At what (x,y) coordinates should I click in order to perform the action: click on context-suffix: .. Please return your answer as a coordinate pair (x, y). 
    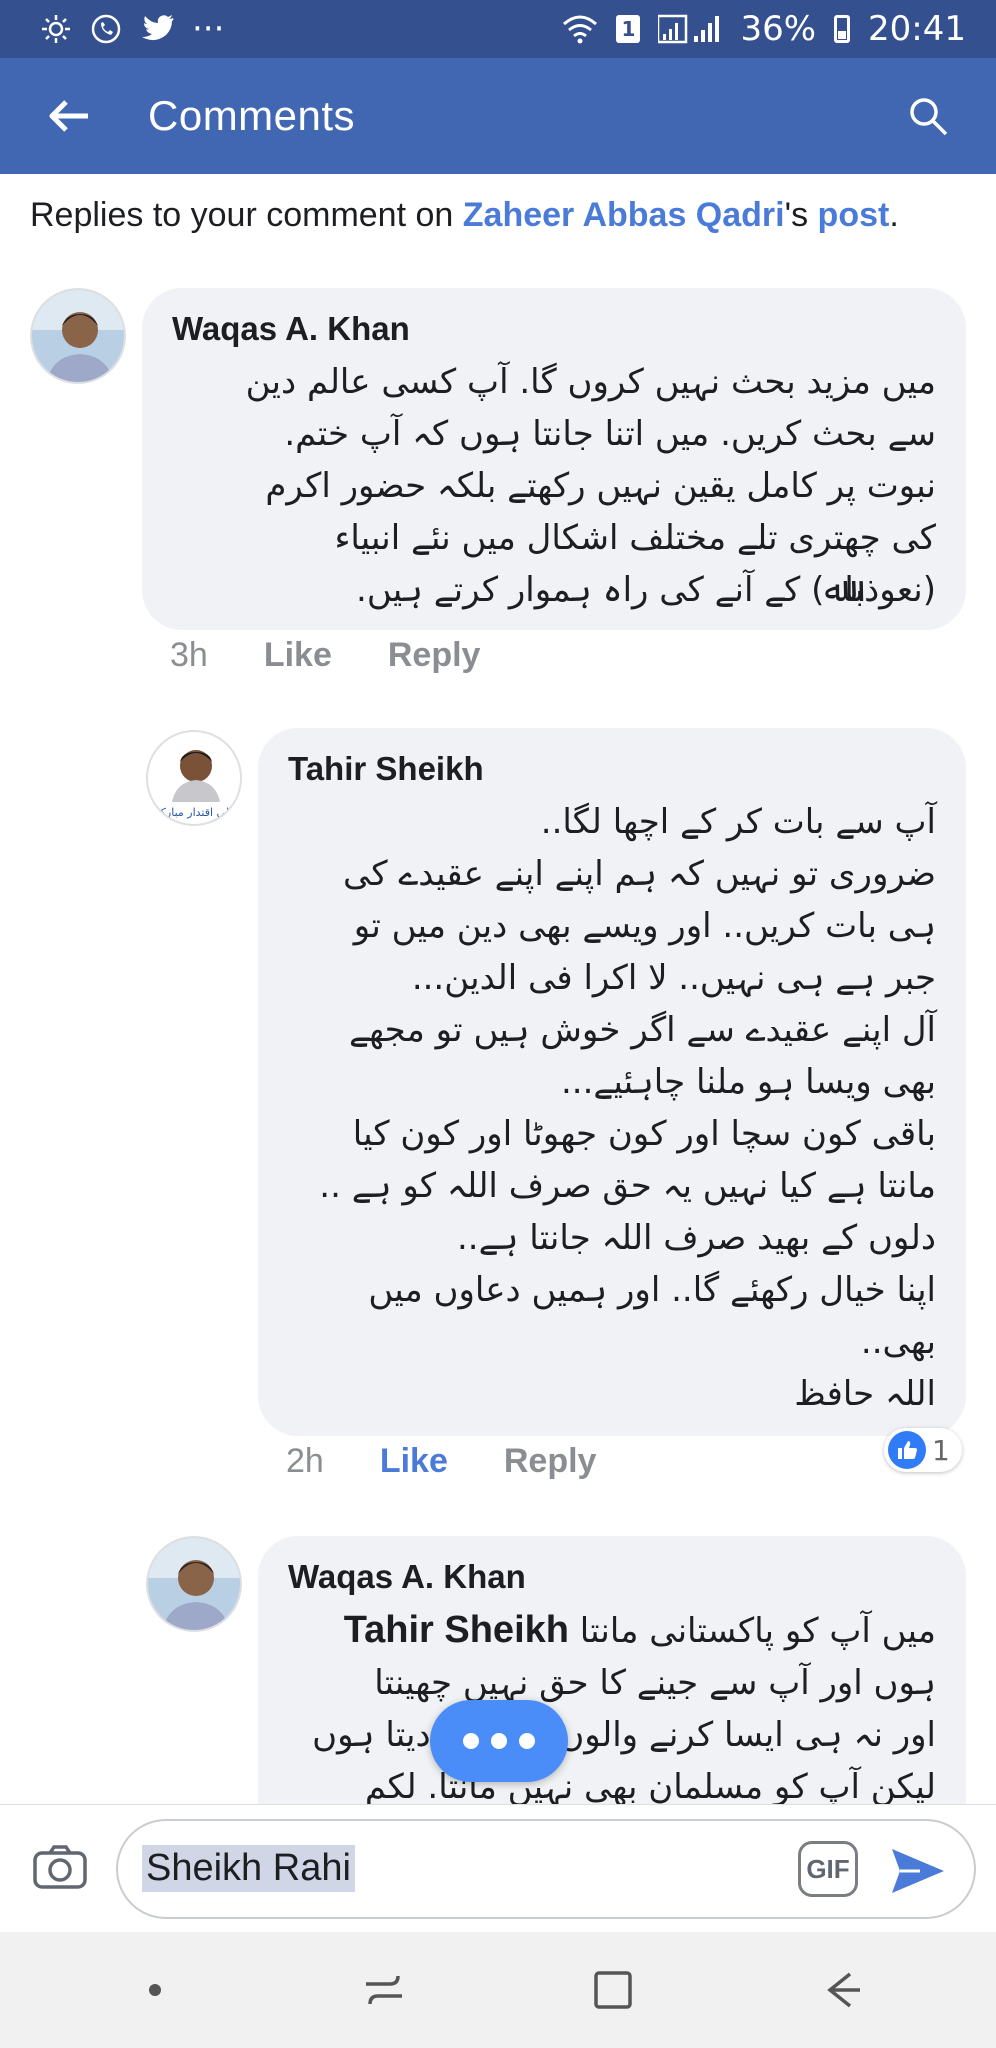
    Looking at the image, I should click on (894, 215).